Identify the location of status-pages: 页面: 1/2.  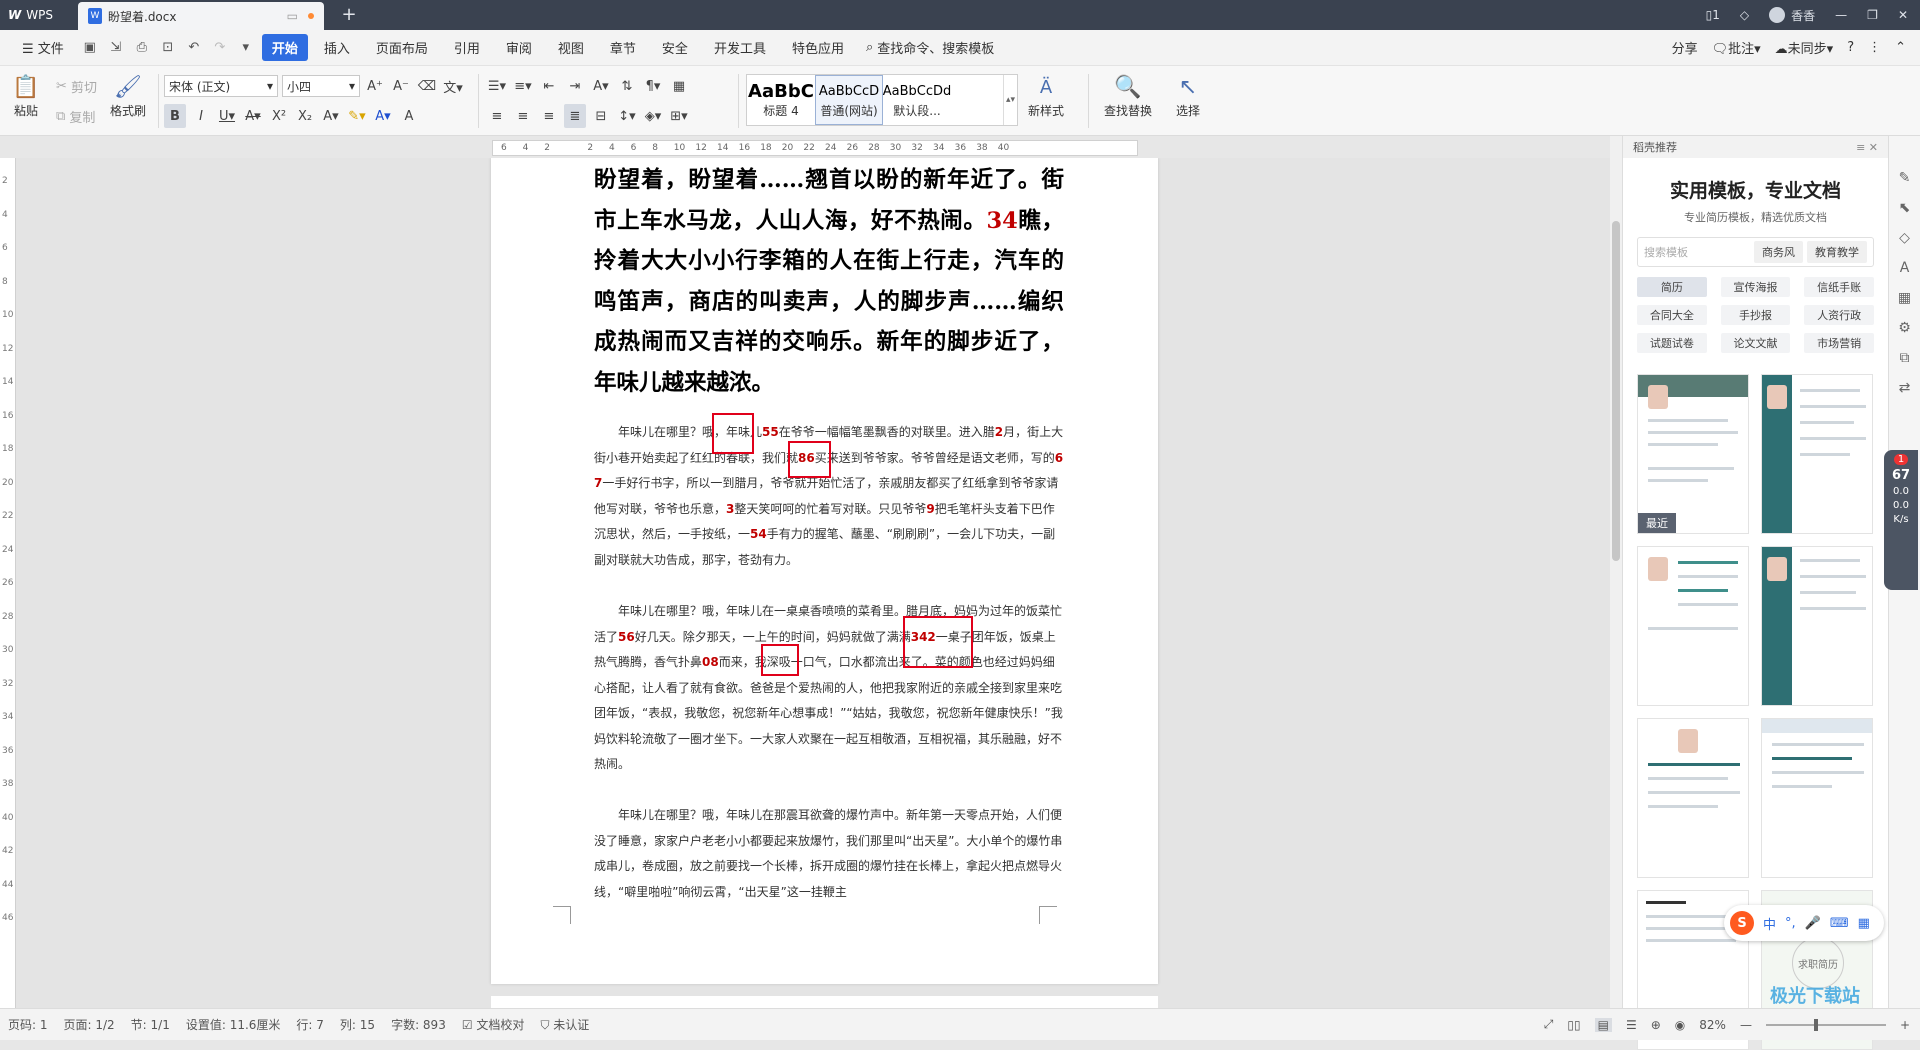
(89, 1024).